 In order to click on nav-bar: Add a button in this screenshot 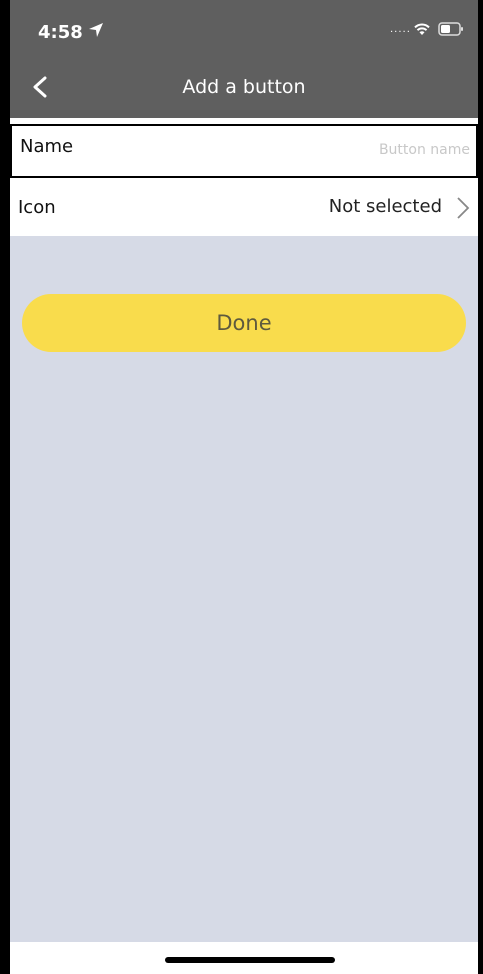, I will do `click(244, 87)`.